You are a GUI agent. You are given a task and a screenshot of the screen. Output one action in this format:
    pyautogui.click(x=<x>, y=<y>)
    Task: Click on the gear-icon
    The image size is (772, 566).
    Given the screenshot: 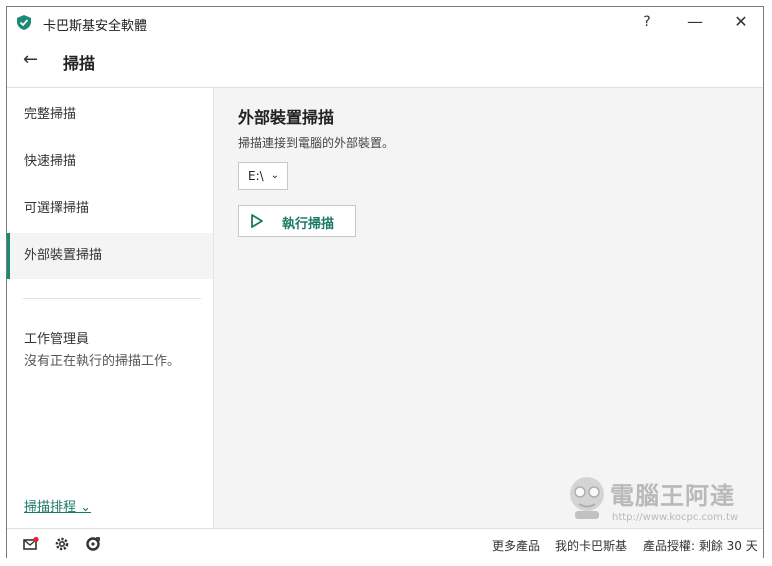 What is the action you would take?
    pyautogui.click(x=62, y=544)
    